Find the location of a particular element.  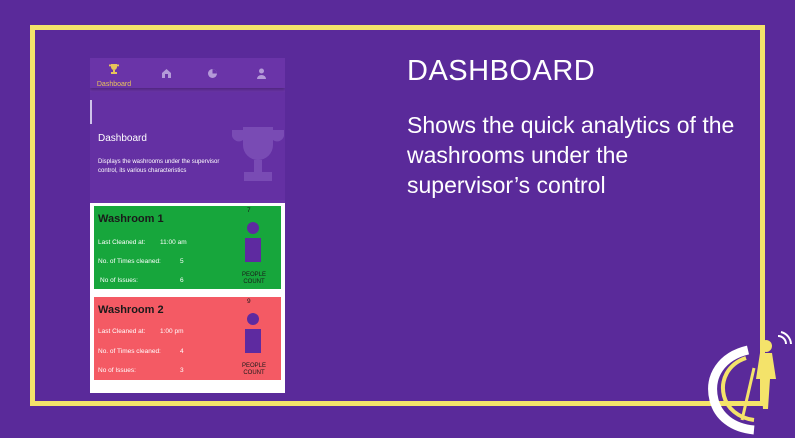

pie-chart-icon is located at coordinates (212, 73).